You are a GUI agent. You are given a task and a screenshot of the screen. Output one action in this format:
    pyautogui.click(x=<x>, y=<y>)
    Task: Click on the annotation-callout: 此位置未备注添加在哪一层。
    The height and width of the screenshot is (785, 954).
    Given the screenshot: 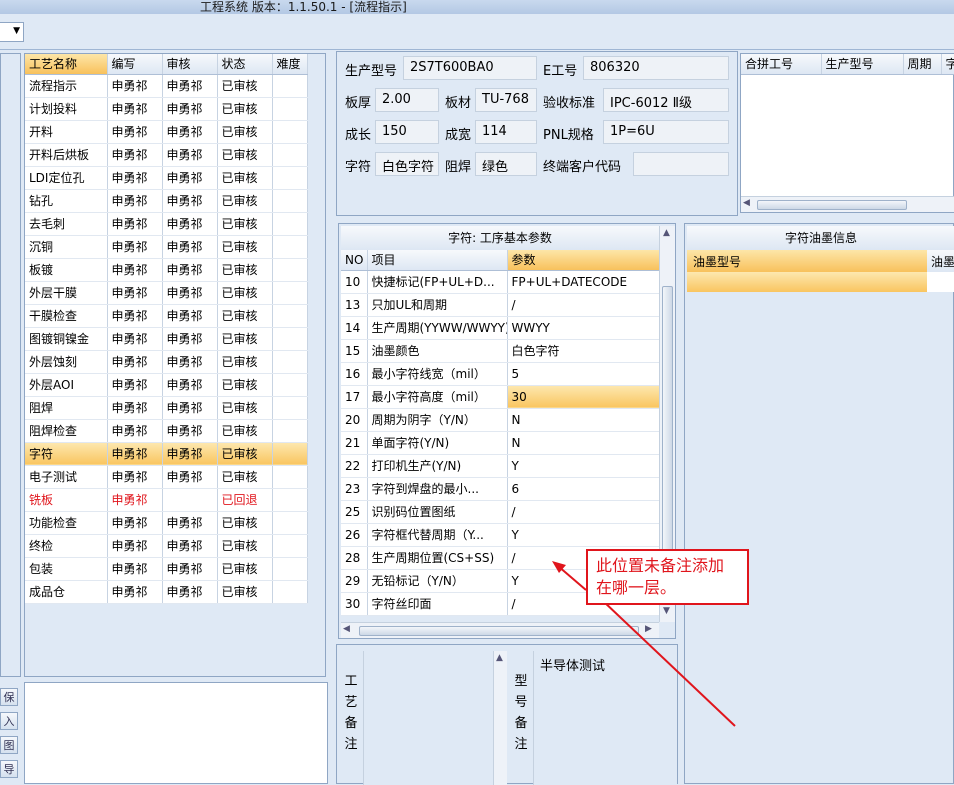 What is the action you would take?
    pyautogui.click(x=667, y=577)
    